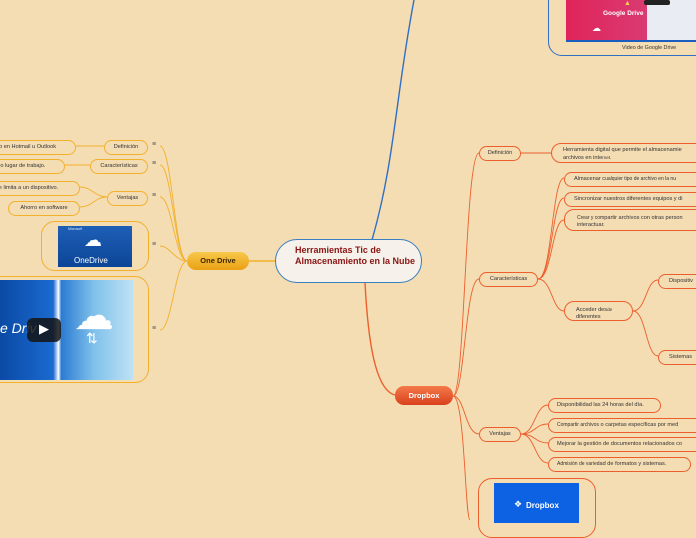 The width and height of the screenshot is (696, 538). Describe the element at coordinates (649, 48) in the screenshot. I see `google-drive-caption: Video de Google Drive` at that location.